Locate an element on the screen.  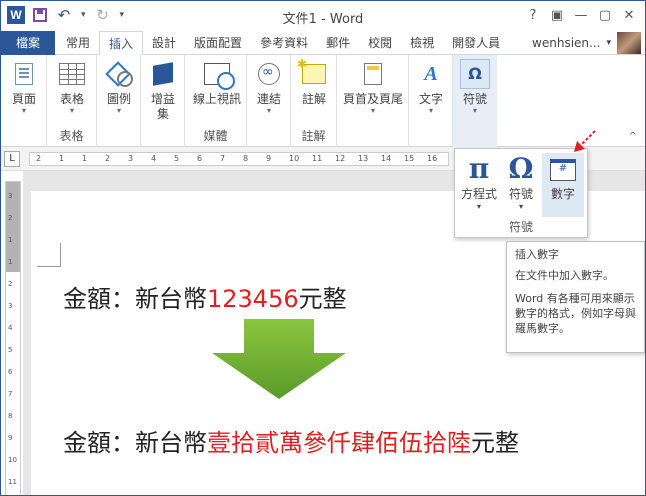
links-button: 連結 ▾ is located at coordinates (269, 87).